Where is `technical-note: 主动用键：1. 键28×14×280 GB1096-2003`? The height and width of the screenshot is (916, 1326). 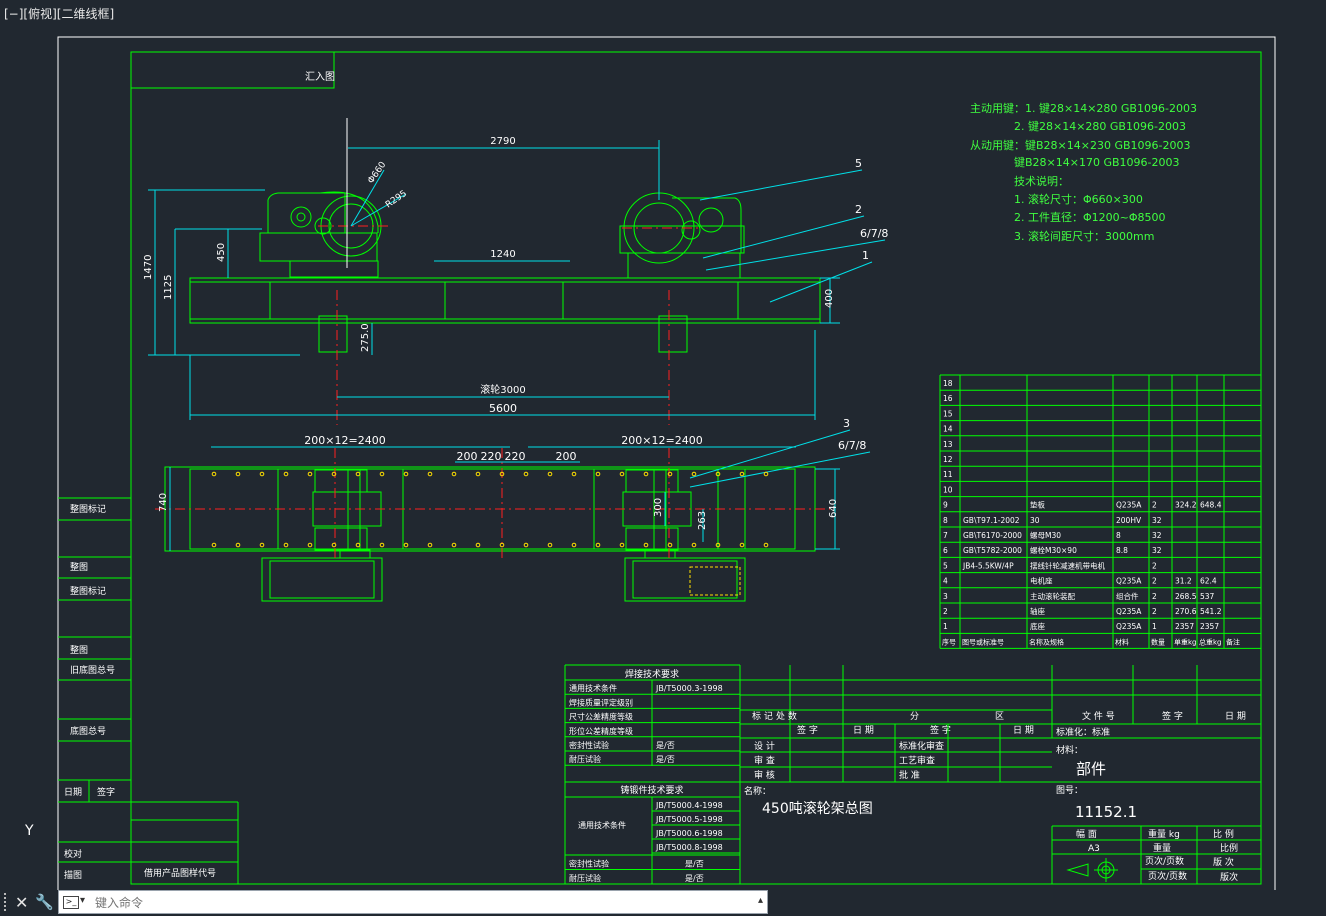
technical-note: 主动用键：1. 键28×14×280 GB1096-2003 is located at coordinates (1083, 108).